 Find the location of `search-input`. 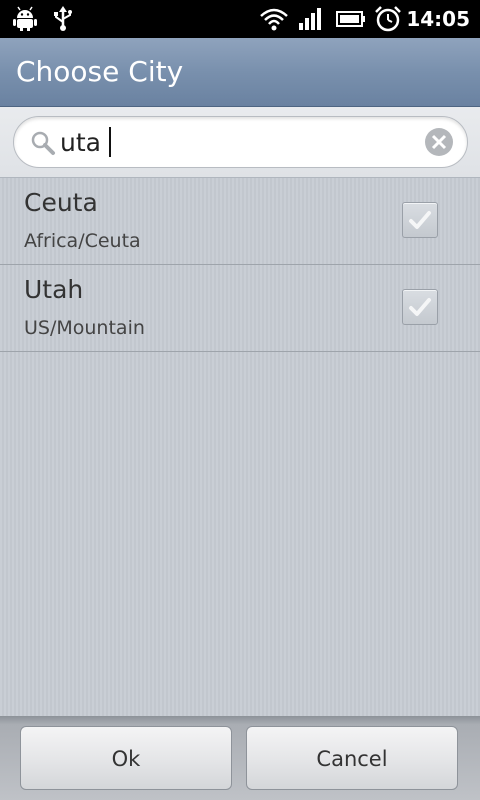

search-input is located at coordinates (230, 142).